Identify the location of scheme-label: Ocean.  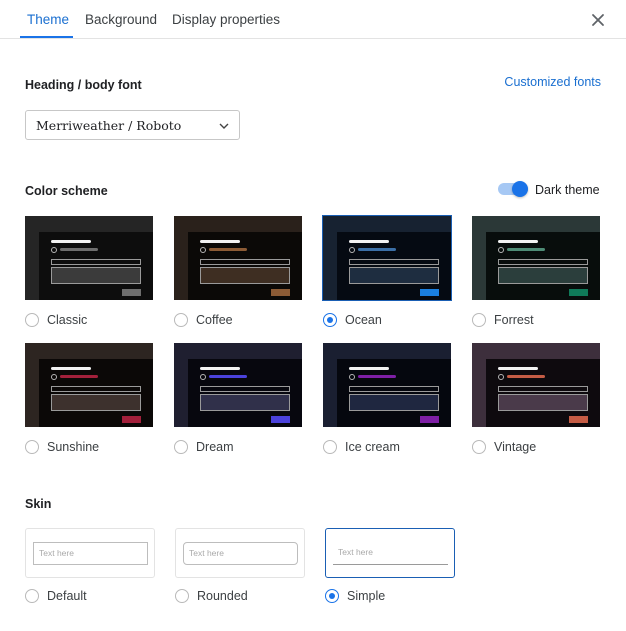
(363, 320).